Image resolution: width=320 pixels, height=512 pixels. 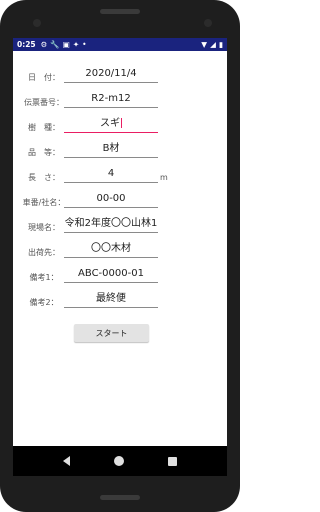 I want to click on image-icon: ▣, so click(x=66, y=44).